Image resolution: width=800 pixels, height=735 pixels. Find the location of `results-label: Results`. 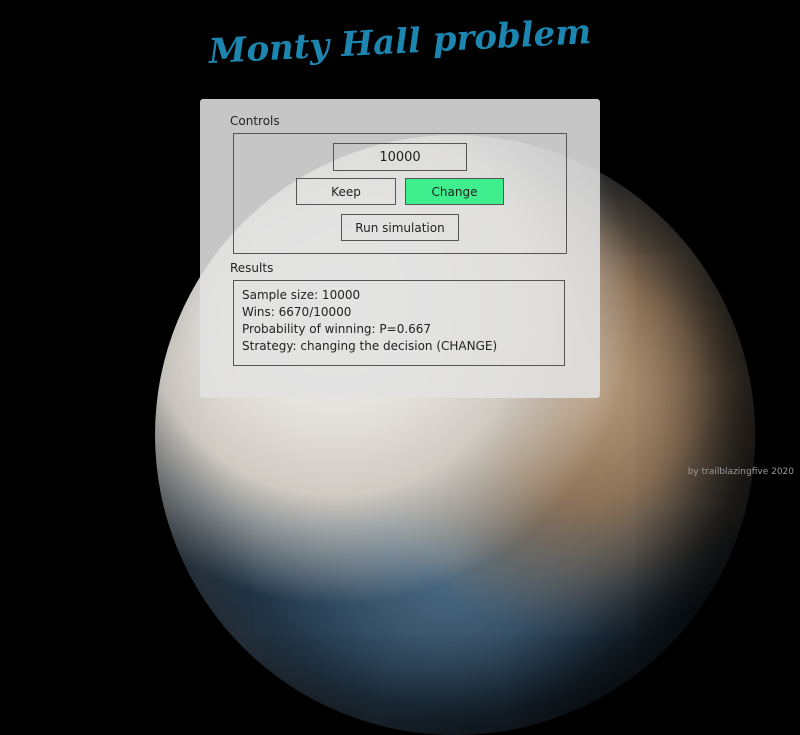

results-label: Results is located at coordinates (252, 268).